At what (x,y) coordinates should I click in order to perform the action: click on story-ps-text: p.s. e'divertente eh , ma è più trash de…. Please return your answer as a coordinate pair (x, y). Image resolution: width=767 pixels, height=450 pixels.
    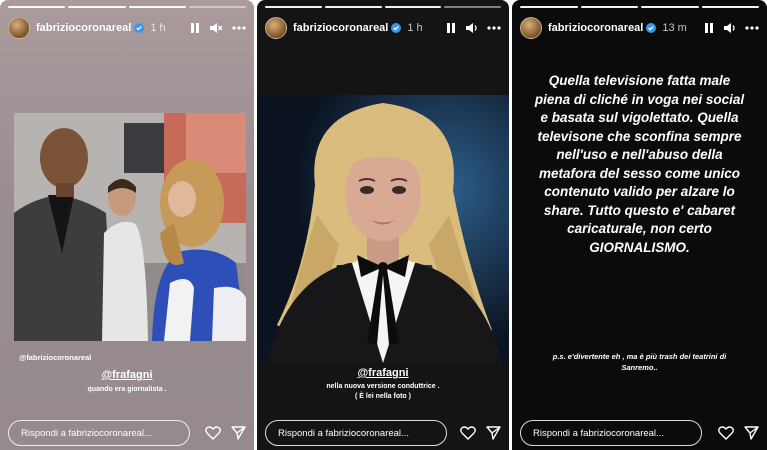
    Looking at the image, I should click on (639, 362).